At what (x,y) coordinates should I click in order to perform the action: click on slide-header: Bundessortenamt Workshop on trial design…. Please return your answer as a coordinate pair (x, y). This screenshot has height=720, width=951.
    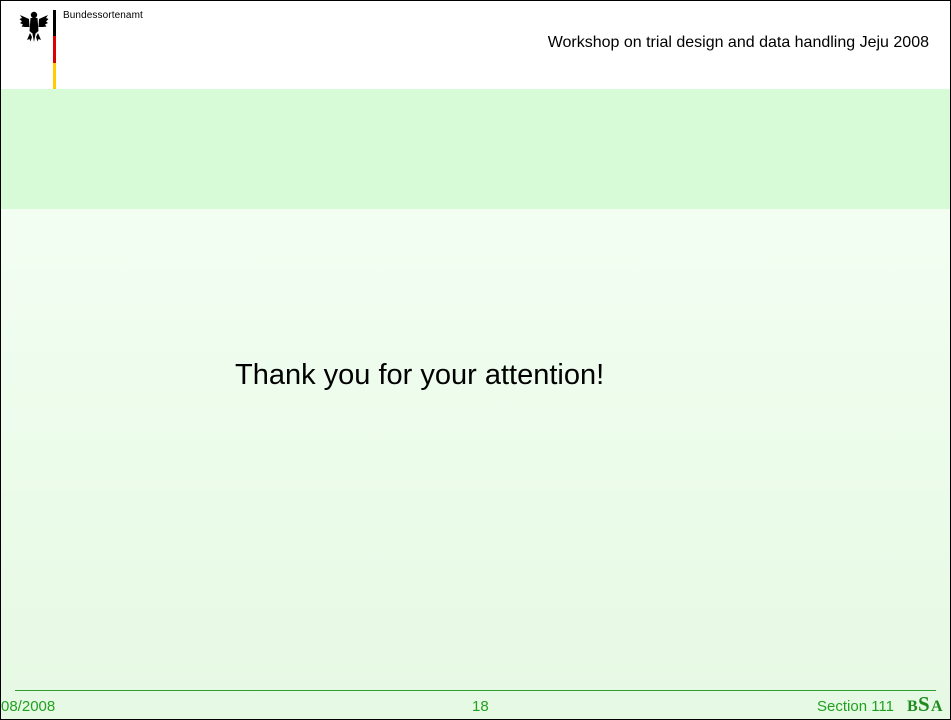
    Looking at the image, I should click on (475, 45).